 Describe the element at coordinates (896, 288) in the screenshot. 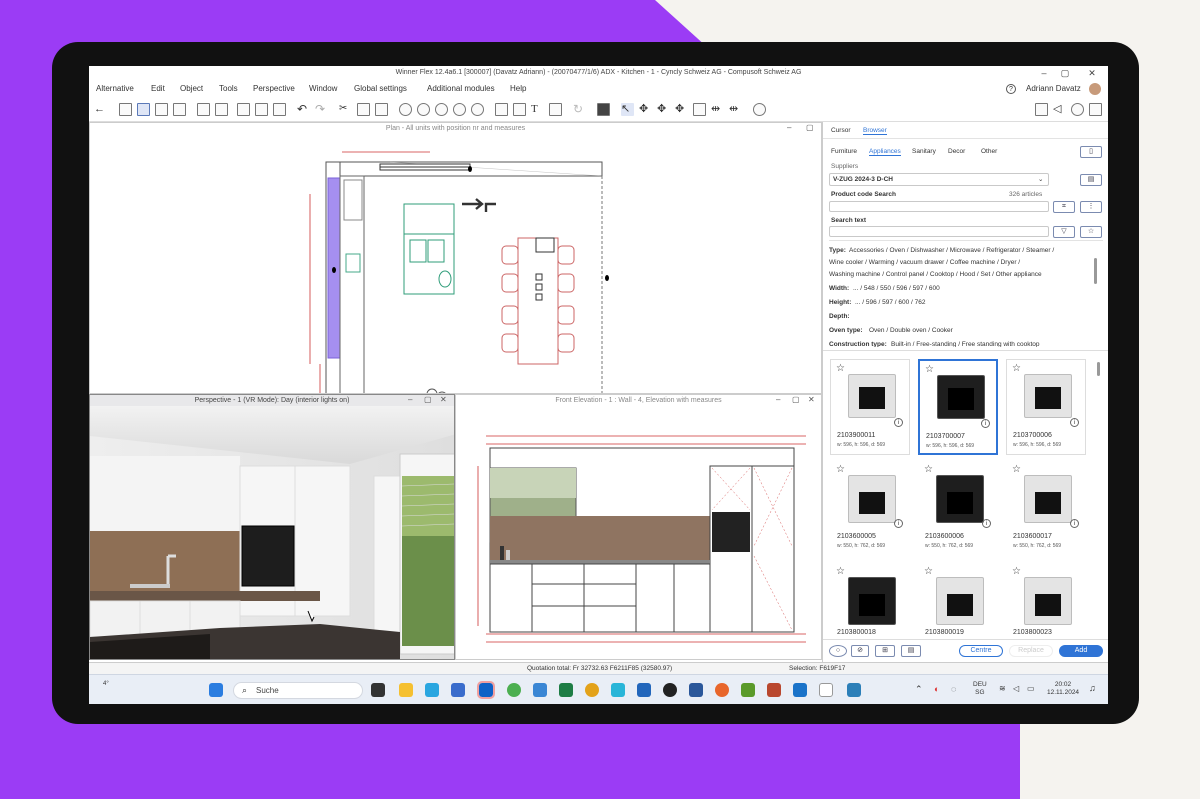

I see `filter-width-values: ... / 548 / 550 / 596 / 597 / 600` at that location.